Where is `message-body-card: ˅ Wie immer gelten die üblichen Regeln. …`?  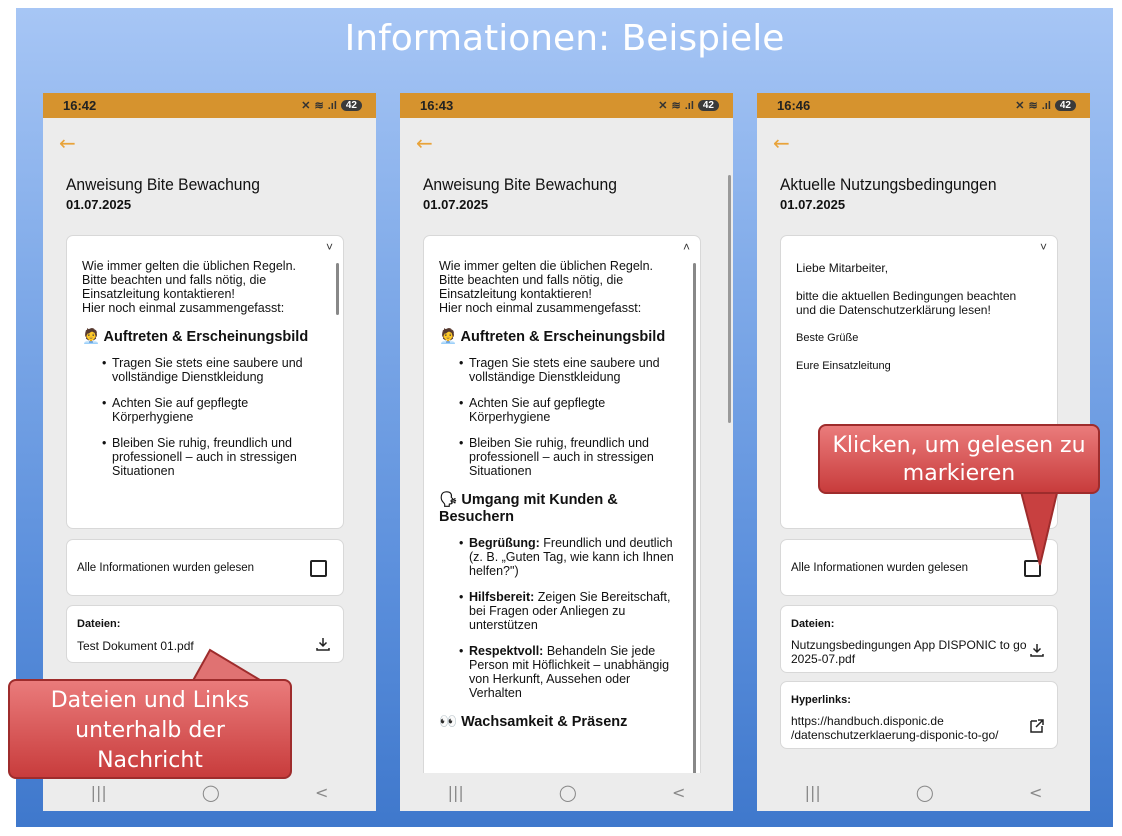 message-body-card: ˅ Wie immer gelten die üblichen Regeln. … is located at coordinates (205, 382).